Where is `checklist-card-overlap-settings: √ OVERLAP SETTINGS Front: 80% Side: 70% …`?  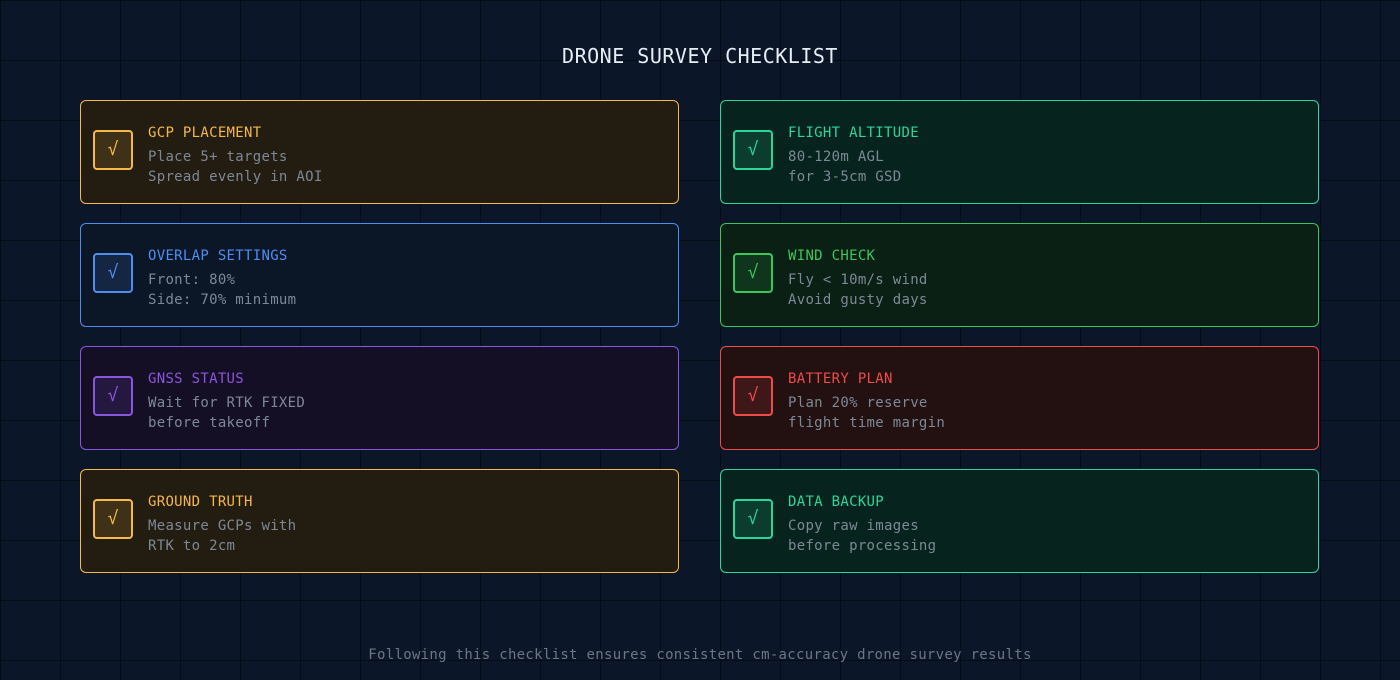 checklist-card-overlap-settings: √ OVERLAP SETTINGS Front: 80% Side: 70% … is located at coordinates (379, 275).